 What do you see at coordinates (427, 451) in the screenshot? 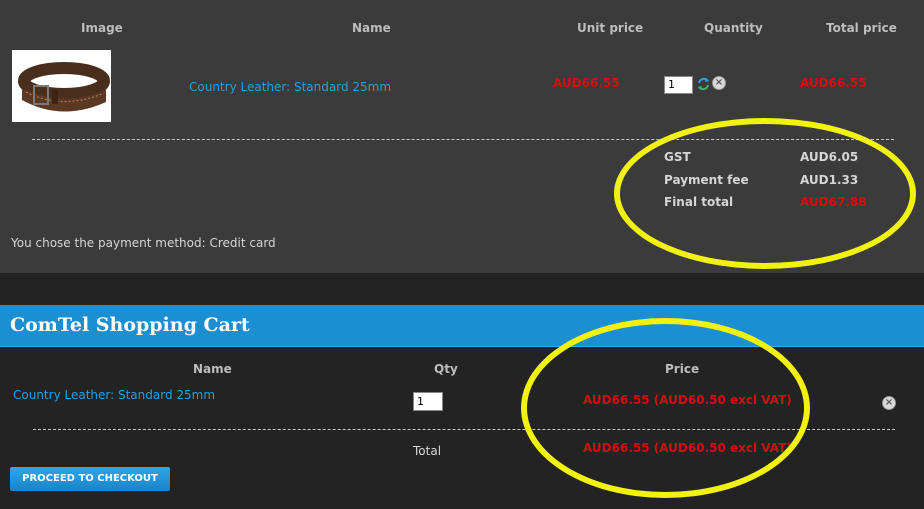
I see `cart-total-label: Total` at bounding box center [427, 451].